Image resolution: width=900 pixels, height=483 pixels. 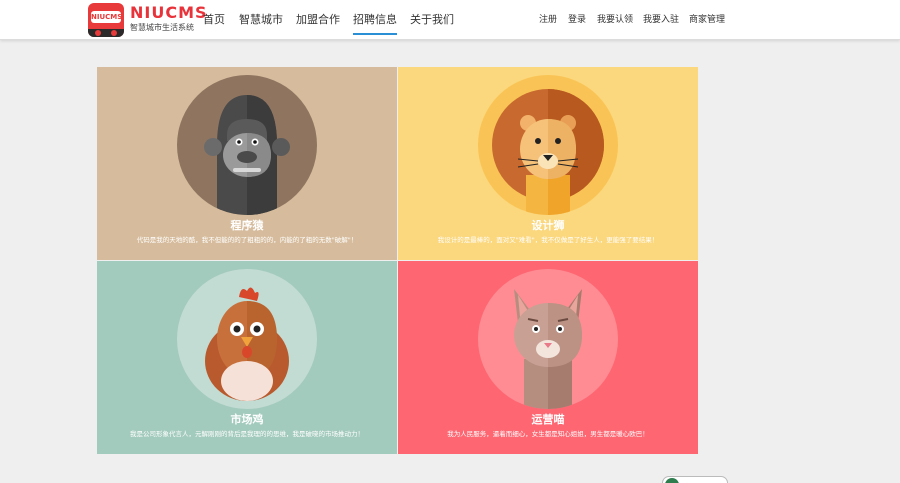 I want to click on logo-wheel-right, so click(x=114, y=33).